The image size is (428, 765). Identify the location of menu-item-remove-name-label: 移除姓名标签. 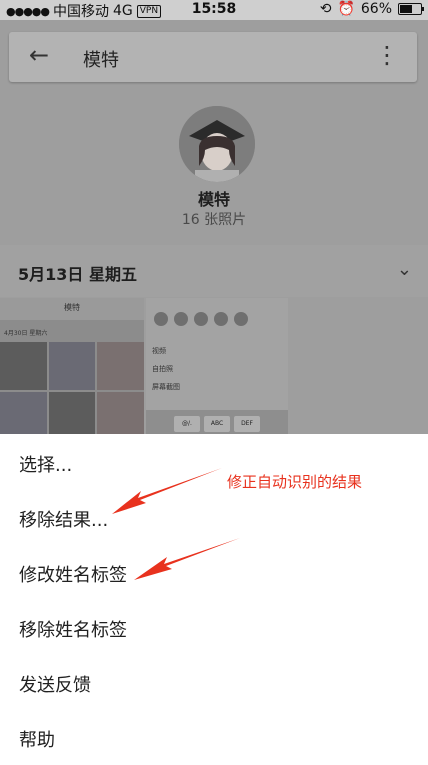
(73, 629).